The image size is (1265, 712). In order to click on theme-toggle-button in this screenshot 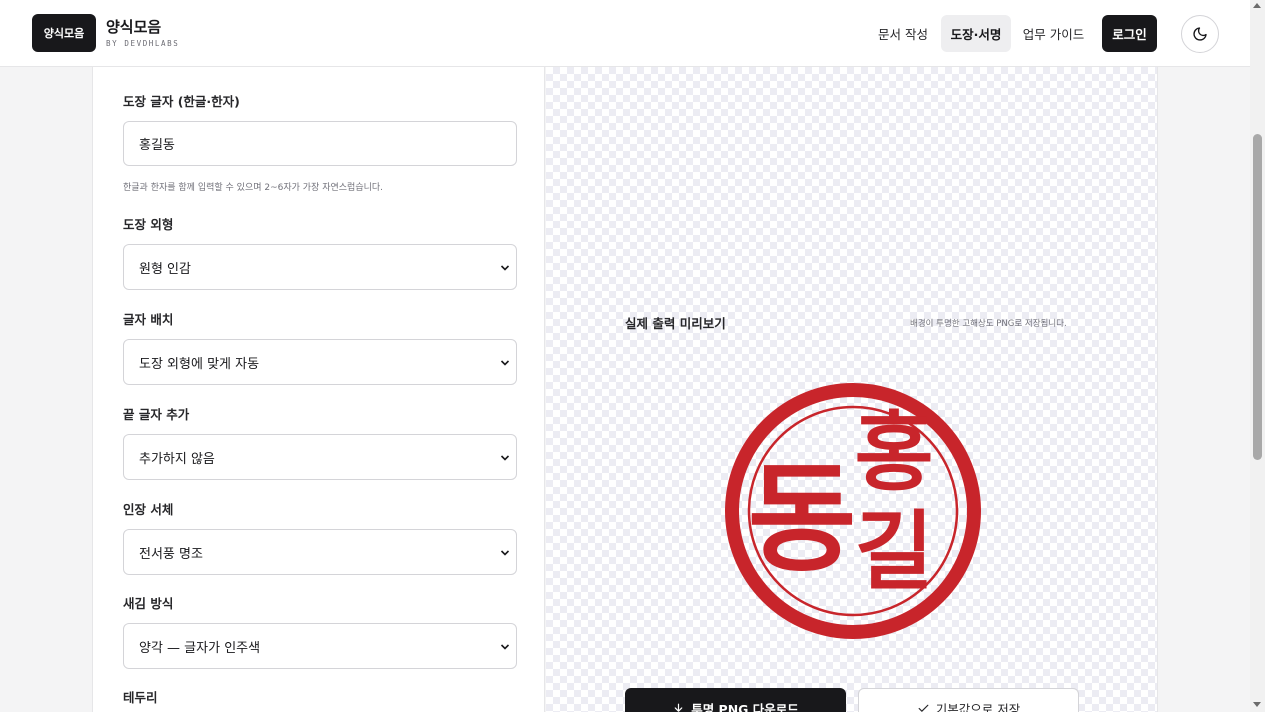, I will do `click(1200, 34)`.